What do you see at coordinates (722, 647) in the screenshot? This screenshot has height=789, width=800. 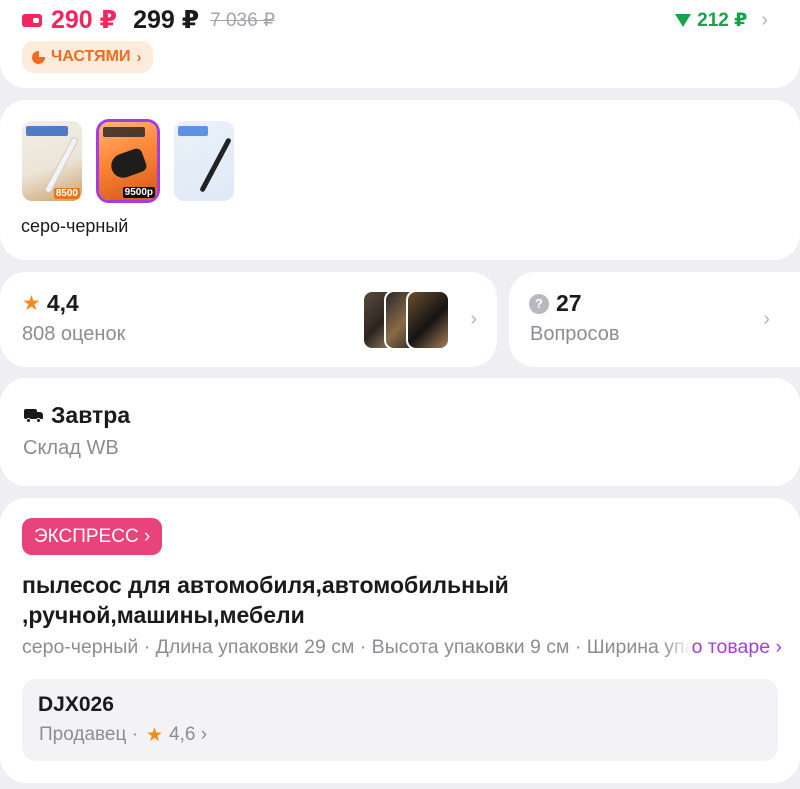 I see `about-product-link: о товаре ›` at bounding box center [722, 647].